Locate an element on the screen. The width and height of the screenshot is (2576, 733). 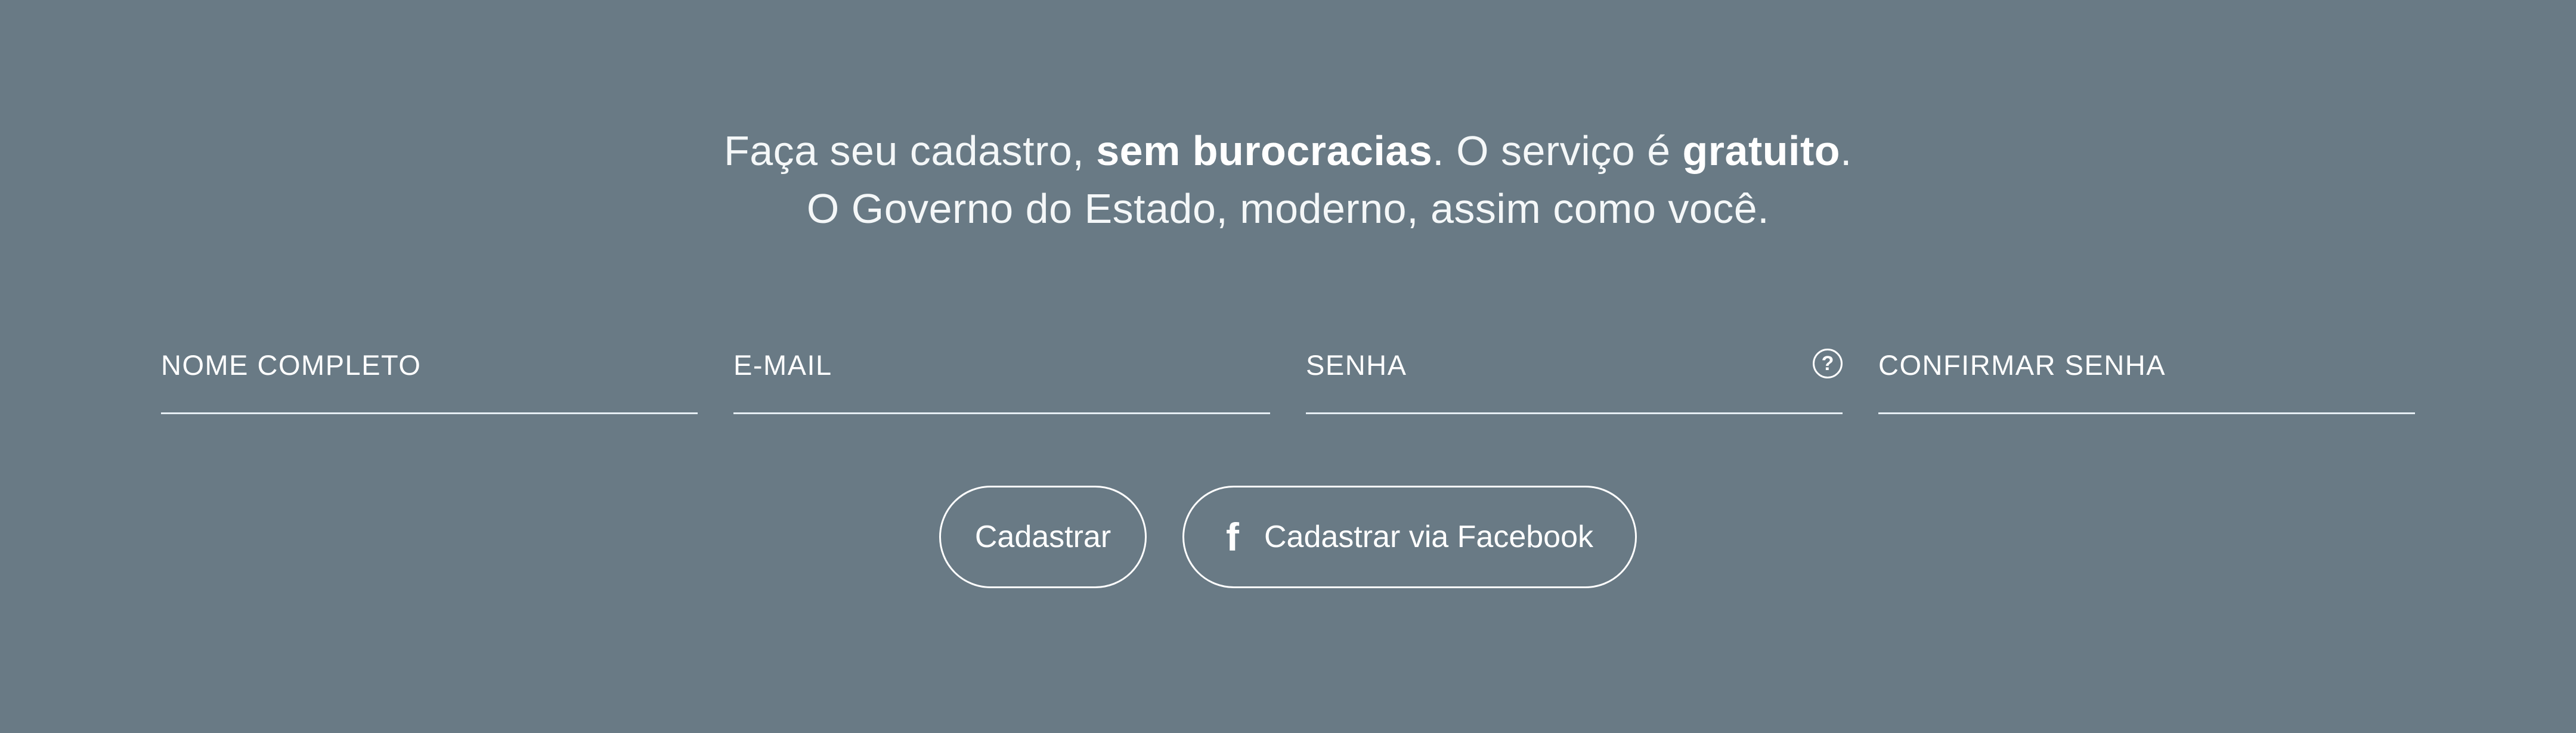
email-field: E-MAIL is located at coordinates (1002, 378).